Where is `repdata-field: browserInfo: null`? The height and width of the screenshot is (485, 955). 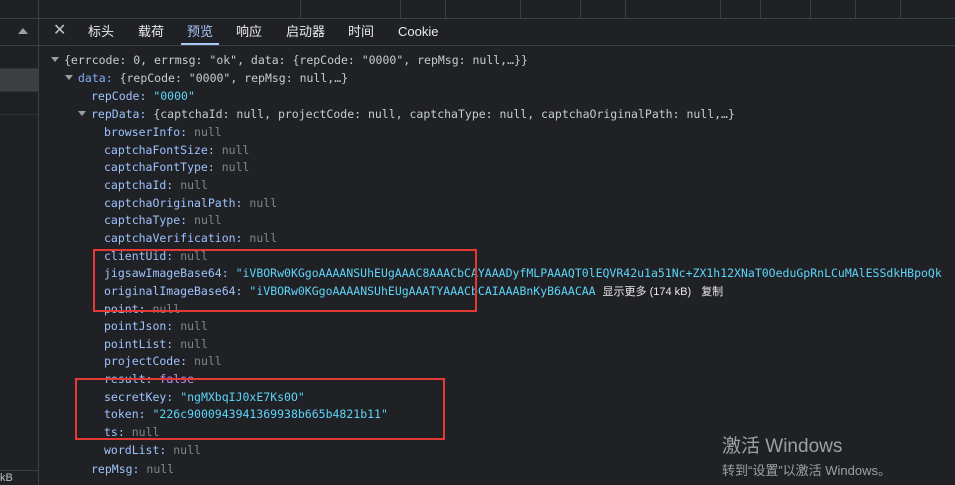 repdata-field: browserInfo: null is located at coordinates (163, 133).